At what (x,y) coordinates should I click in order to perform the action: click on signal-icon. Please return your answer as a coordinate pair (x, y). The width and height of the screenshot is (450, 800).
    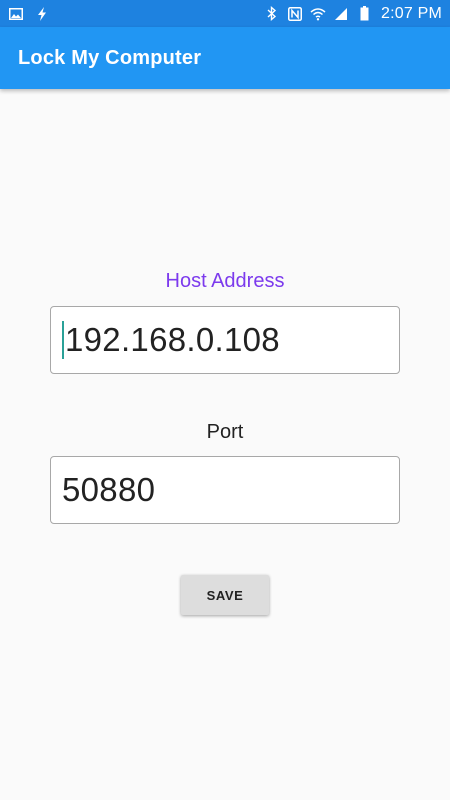
    Looking at the image, I should click on (341, 14).